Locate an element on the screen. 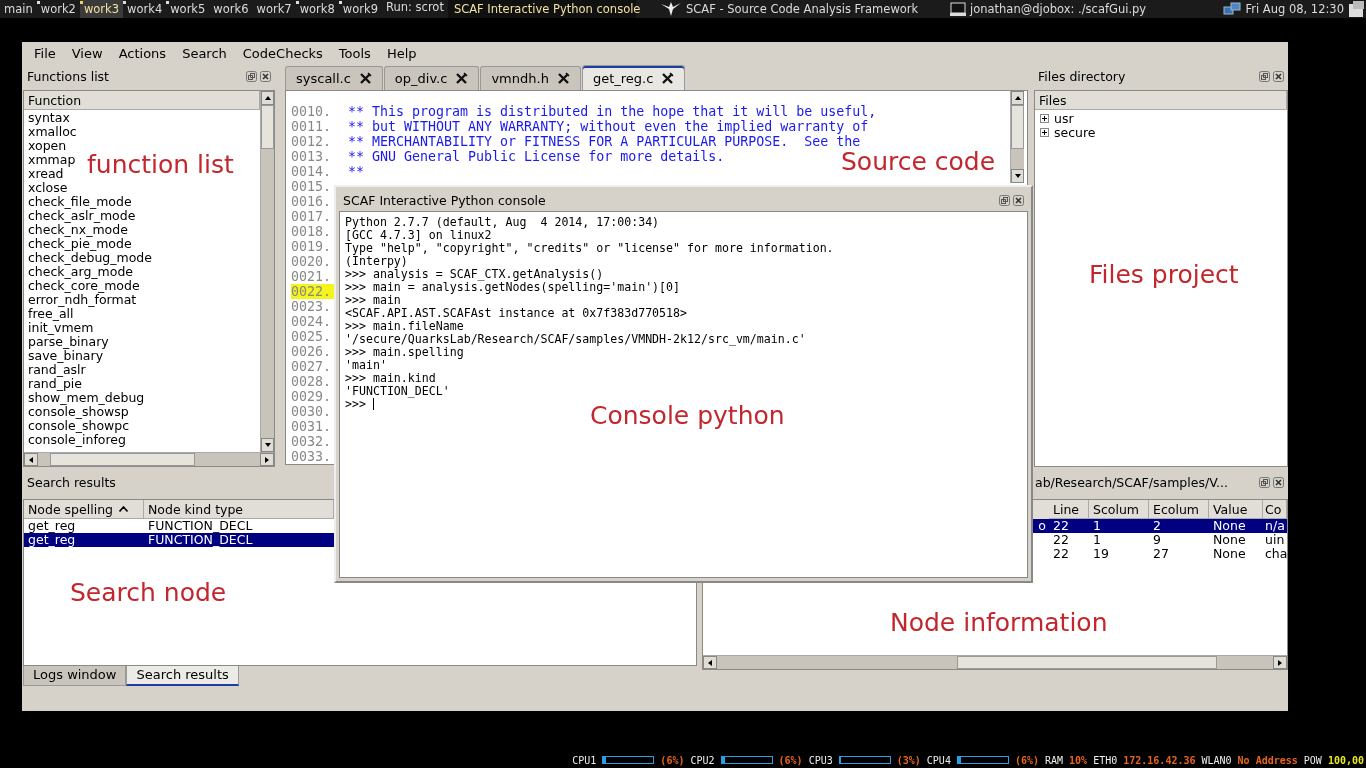  function-item: xread is located at coordinates (46, 174).